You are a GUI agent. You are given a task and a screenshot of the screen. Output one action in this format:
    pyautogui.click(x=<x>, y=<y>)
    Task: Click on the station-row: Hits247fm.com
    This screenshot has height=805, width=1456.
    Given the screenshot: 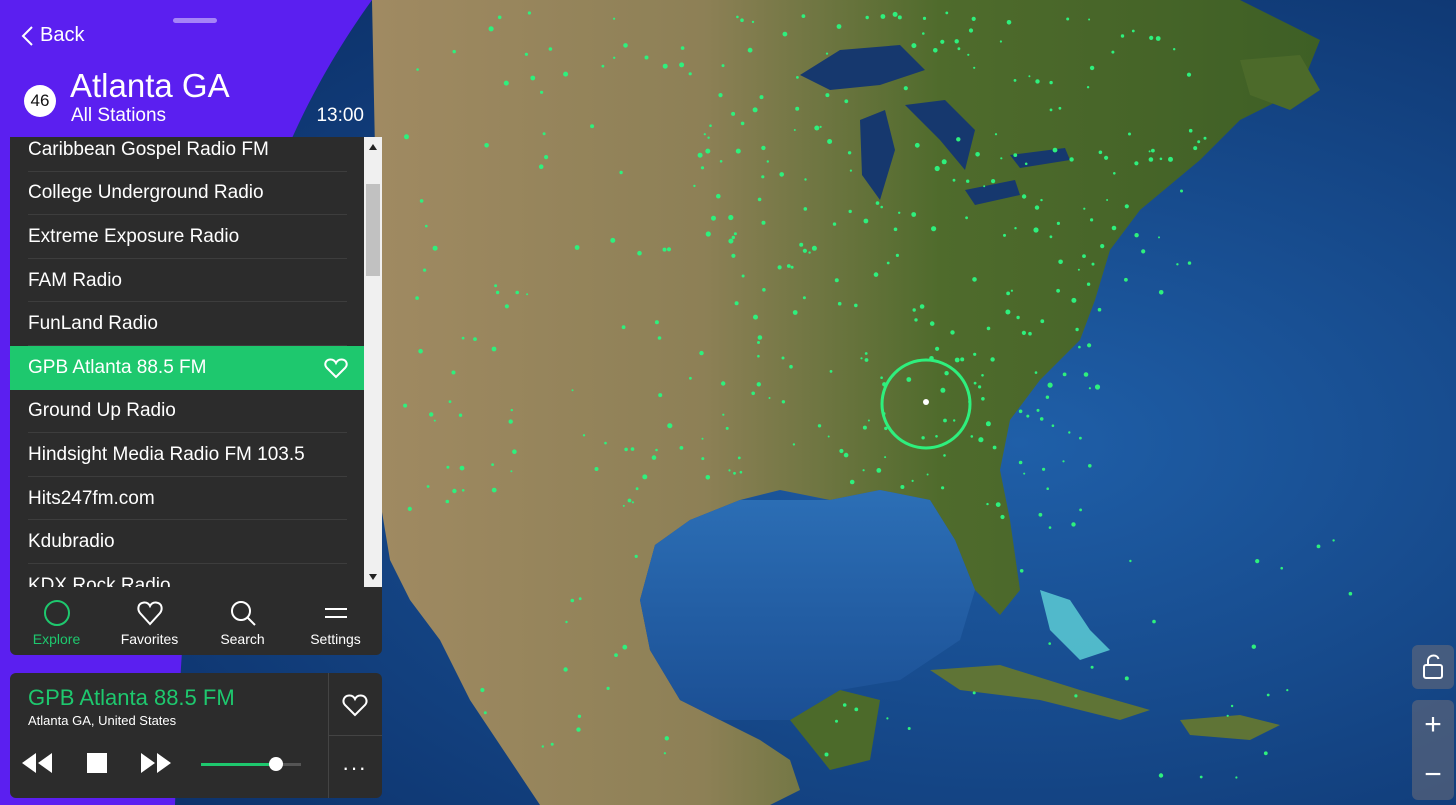 What is the action you would take?
    pyautogui.click(x=187, y=499)
    